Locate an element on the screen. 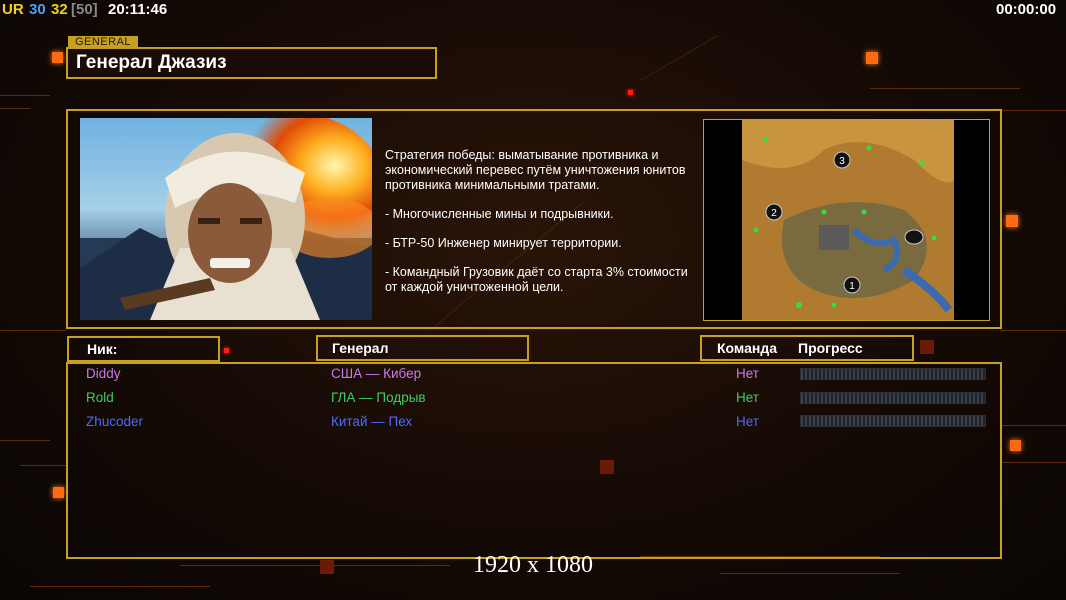 The width and height of the screenshot is (1066, 600). header-nick: Ник: is located at coordinates (143, 349).